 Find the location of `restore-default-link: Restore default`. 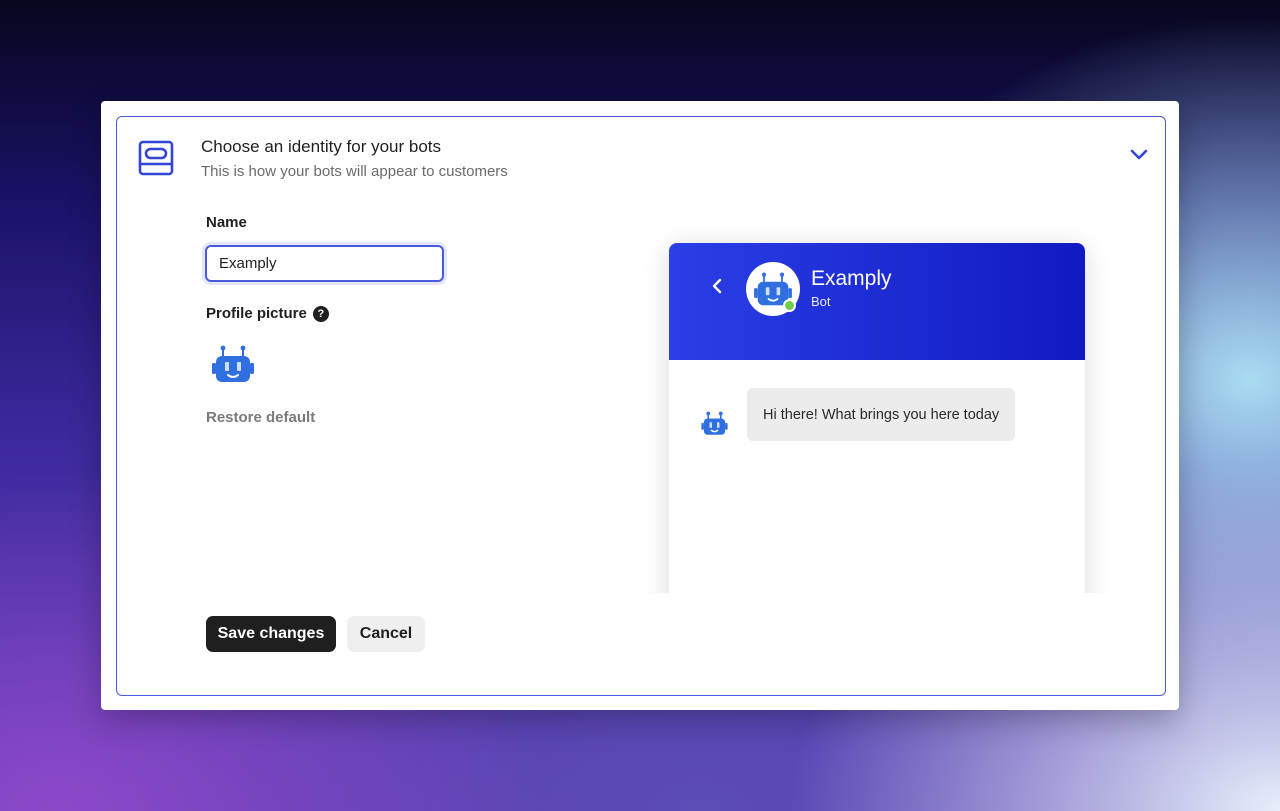

restore-default-link: Restore default is located at coordinates (260, 417).